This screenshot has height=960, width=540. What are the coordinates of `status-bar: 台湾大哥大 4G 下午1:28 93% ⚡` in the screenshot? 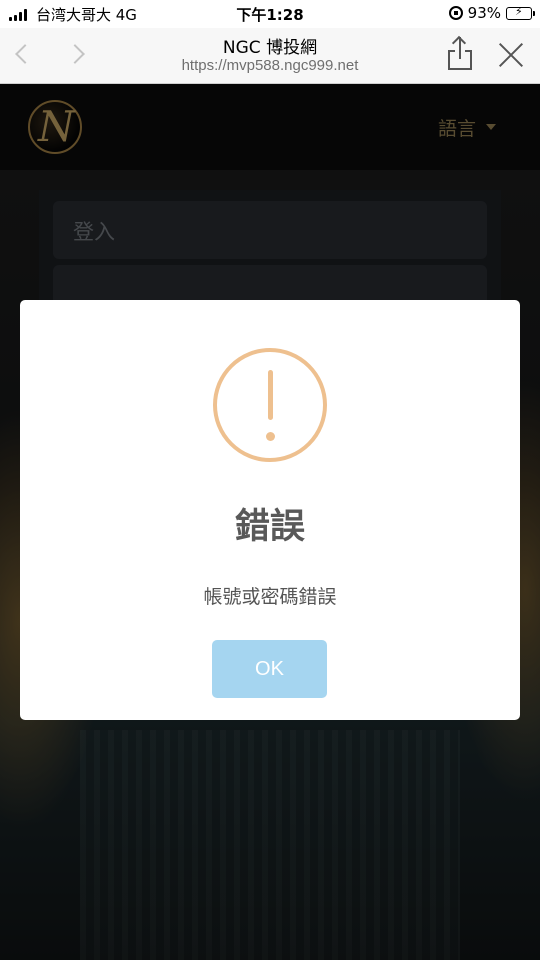 It's located at (270, 14).